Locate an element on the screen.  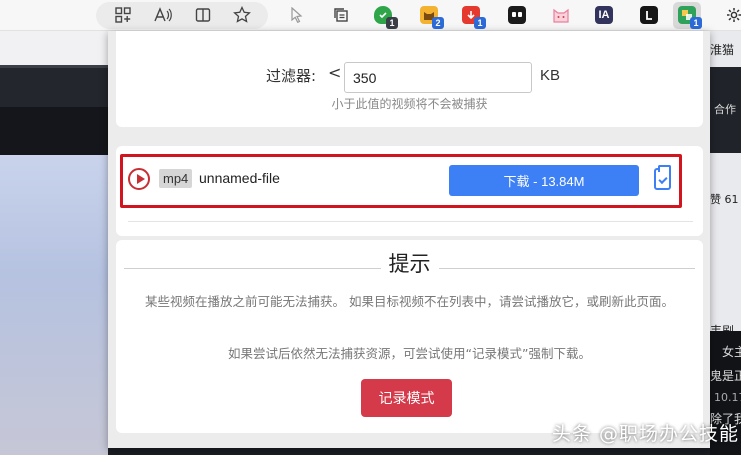
read-aloud-icon is located at coordinates (163, 15).